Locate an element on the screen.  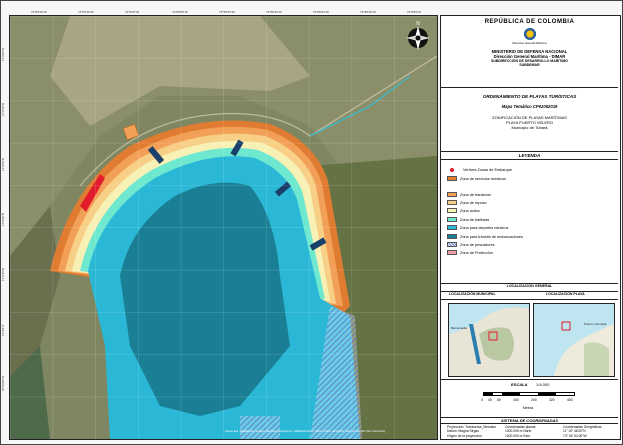
logo-caption: Dirección General Marítima is located at coordinates (529, 43).